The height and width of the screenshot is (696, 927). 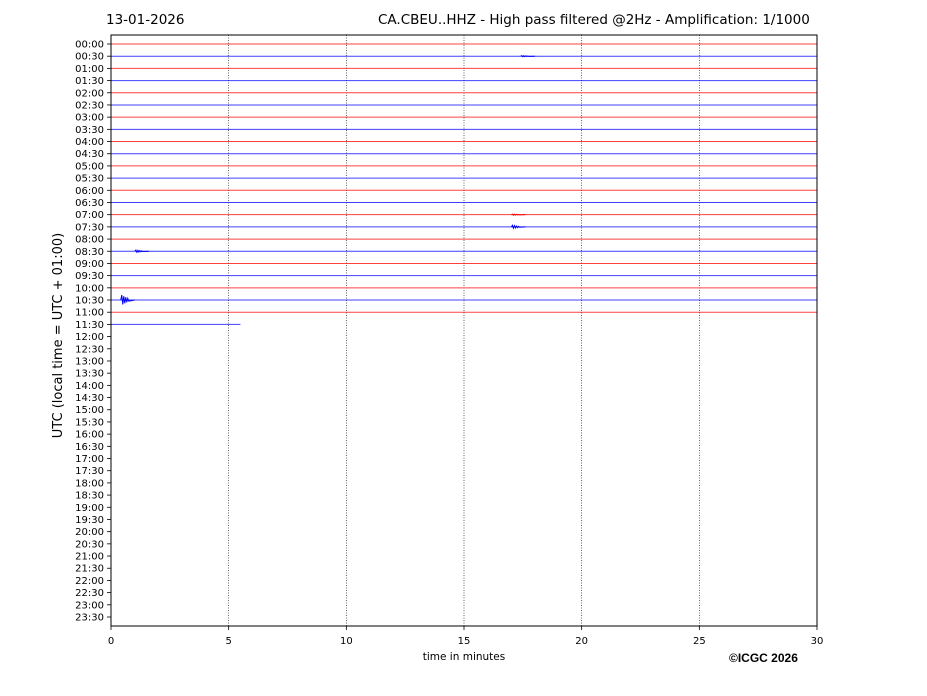 I want to click on y-tick-label: 11:00, so click(x=89, y=313).